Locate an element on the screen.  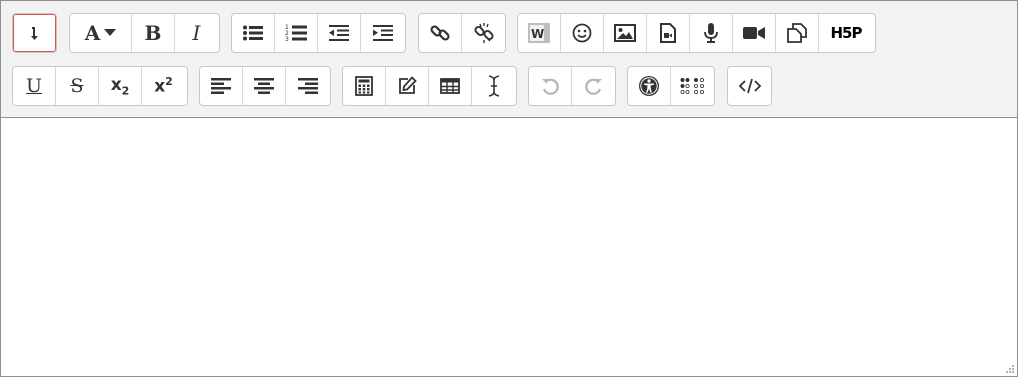
image-button is located at coordinates (625, 33).